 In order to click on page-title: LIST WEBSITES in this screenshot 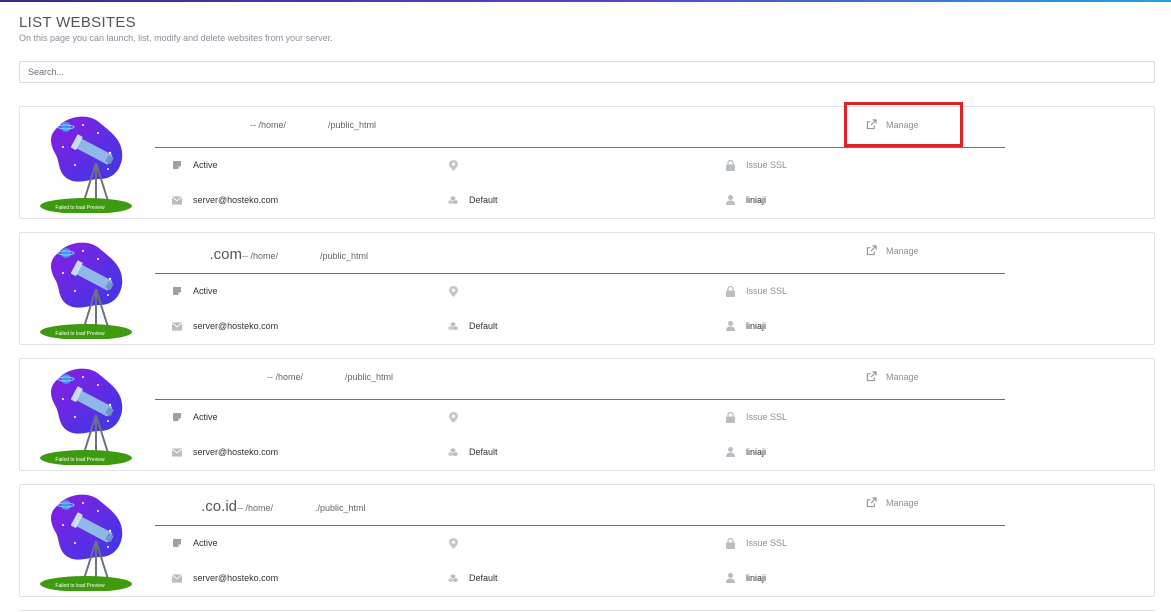, I will do `click(77, 22)`.